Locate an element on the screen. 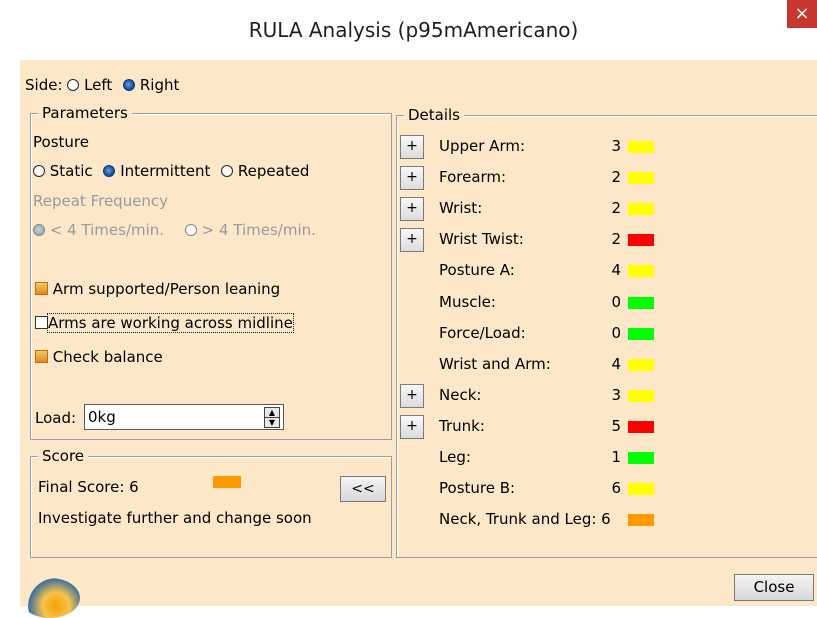 This screenshot has width=817, height=618. across-midline-checkbox-row: Arms are working across midline is located at coordinates (164, 323).